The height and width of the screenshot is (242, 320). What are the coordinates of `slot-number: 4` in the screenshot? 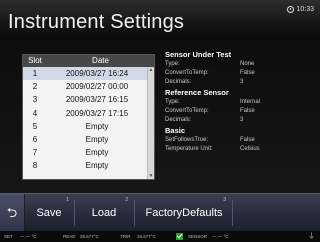 It's located at (35, 113).